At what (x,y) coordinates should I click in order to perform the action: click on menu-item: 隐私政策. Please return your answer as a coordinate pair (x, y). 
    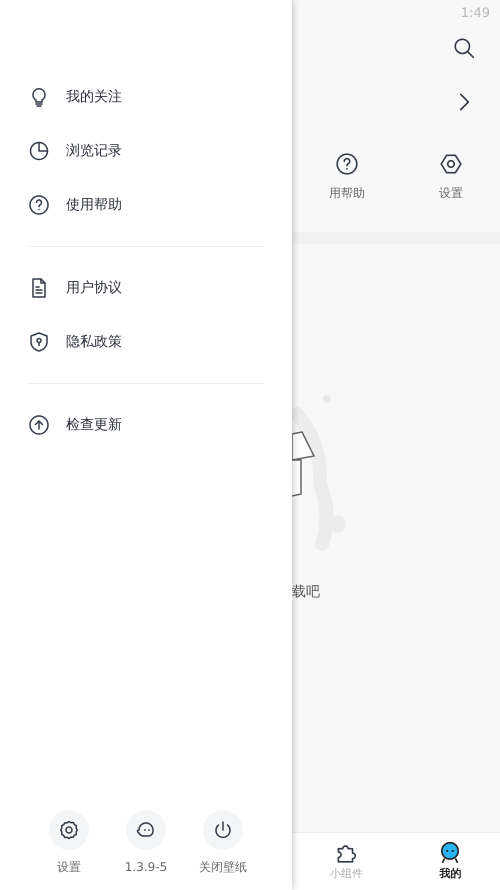
    Looking at the image, I should click on (146, 342).